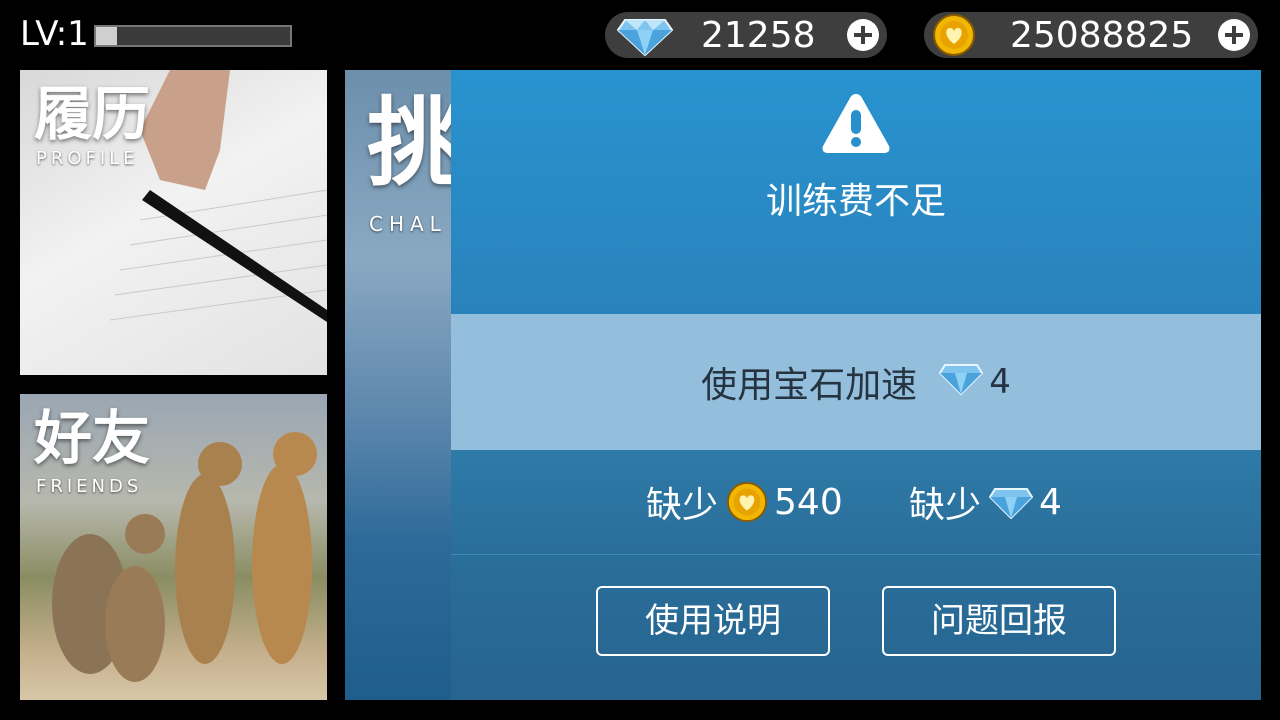 This screenshot has height=720, width=1280. I want to click on speedup-cost: 4, so click(1000, 382).